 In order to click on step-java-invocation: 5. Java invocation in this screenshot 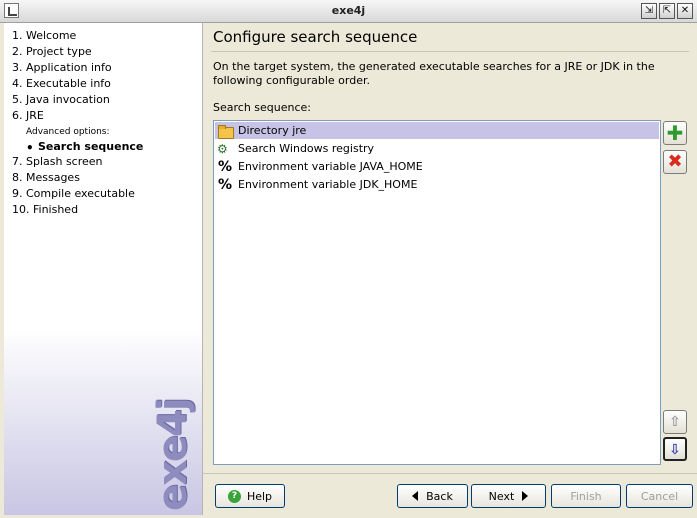, I will do `click(61, 99)`.